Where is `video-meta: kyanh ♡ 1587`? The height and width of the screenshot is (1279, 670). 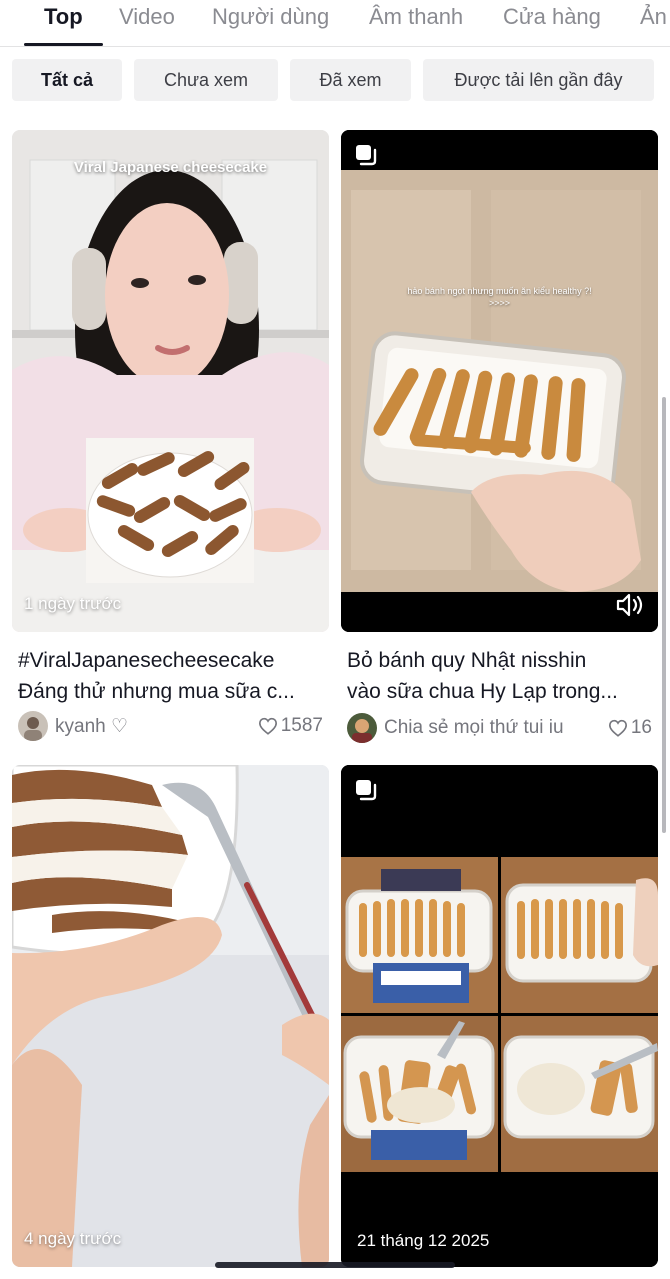 video-meta: kyanh ♡ 1587 is located at coordinates (170, 726).